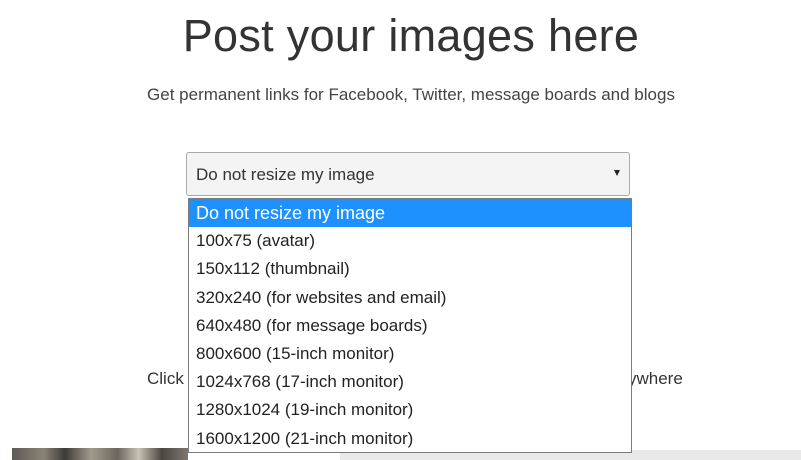 This screenshot has width=801, height=460. Describe the element at coordinates (285, 174) in the screenshot. I see `resize-select-value: Do not resize my image` at that location.